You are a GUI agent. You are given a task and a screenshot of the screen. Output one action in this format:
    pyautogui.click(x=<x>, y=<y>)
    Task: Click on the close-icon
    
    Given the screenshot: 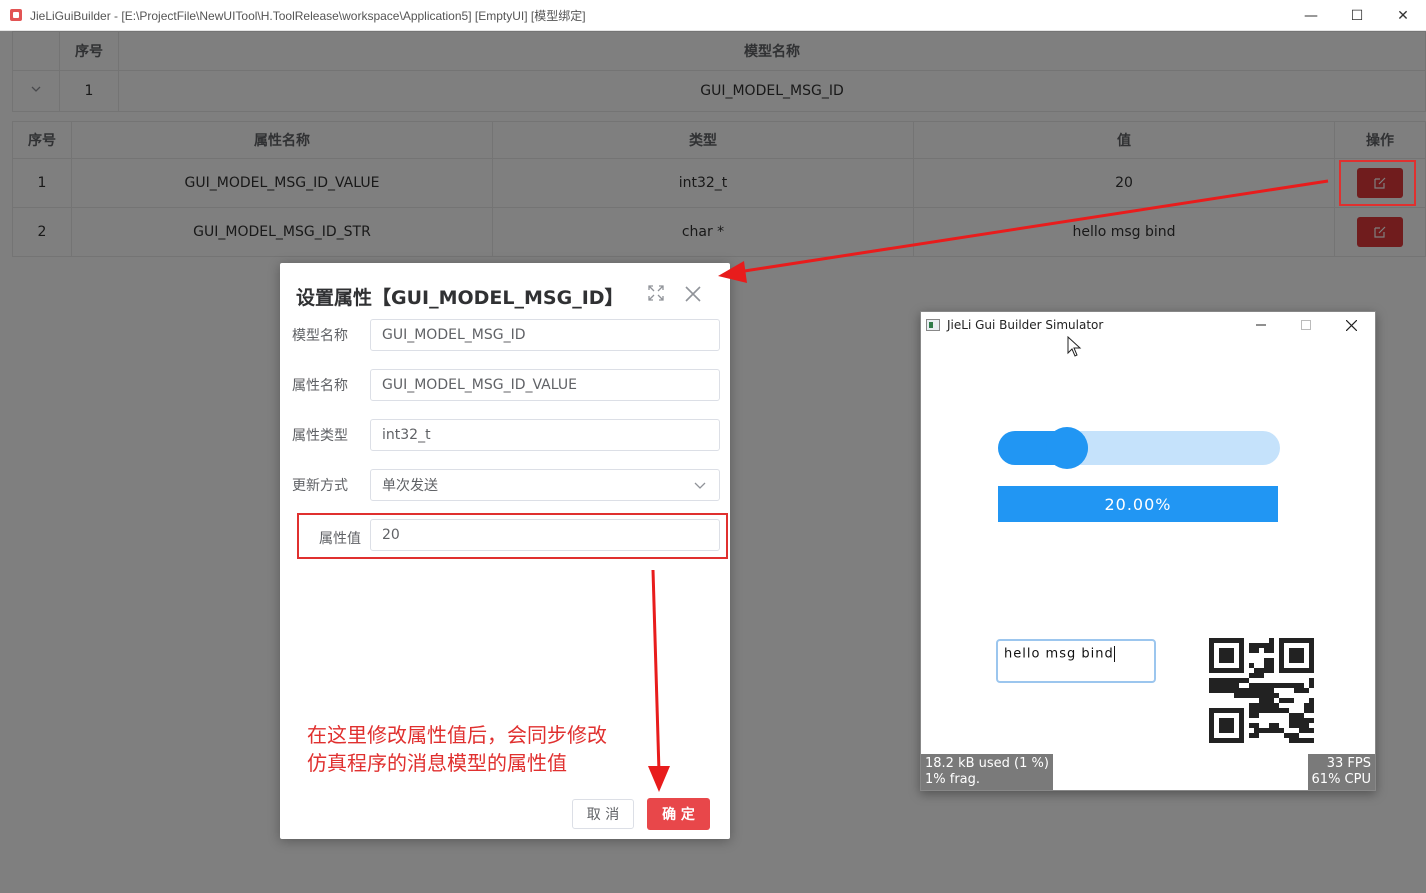 What is the action you would take?
    pyautogui.click(x=1351, y=325)
    